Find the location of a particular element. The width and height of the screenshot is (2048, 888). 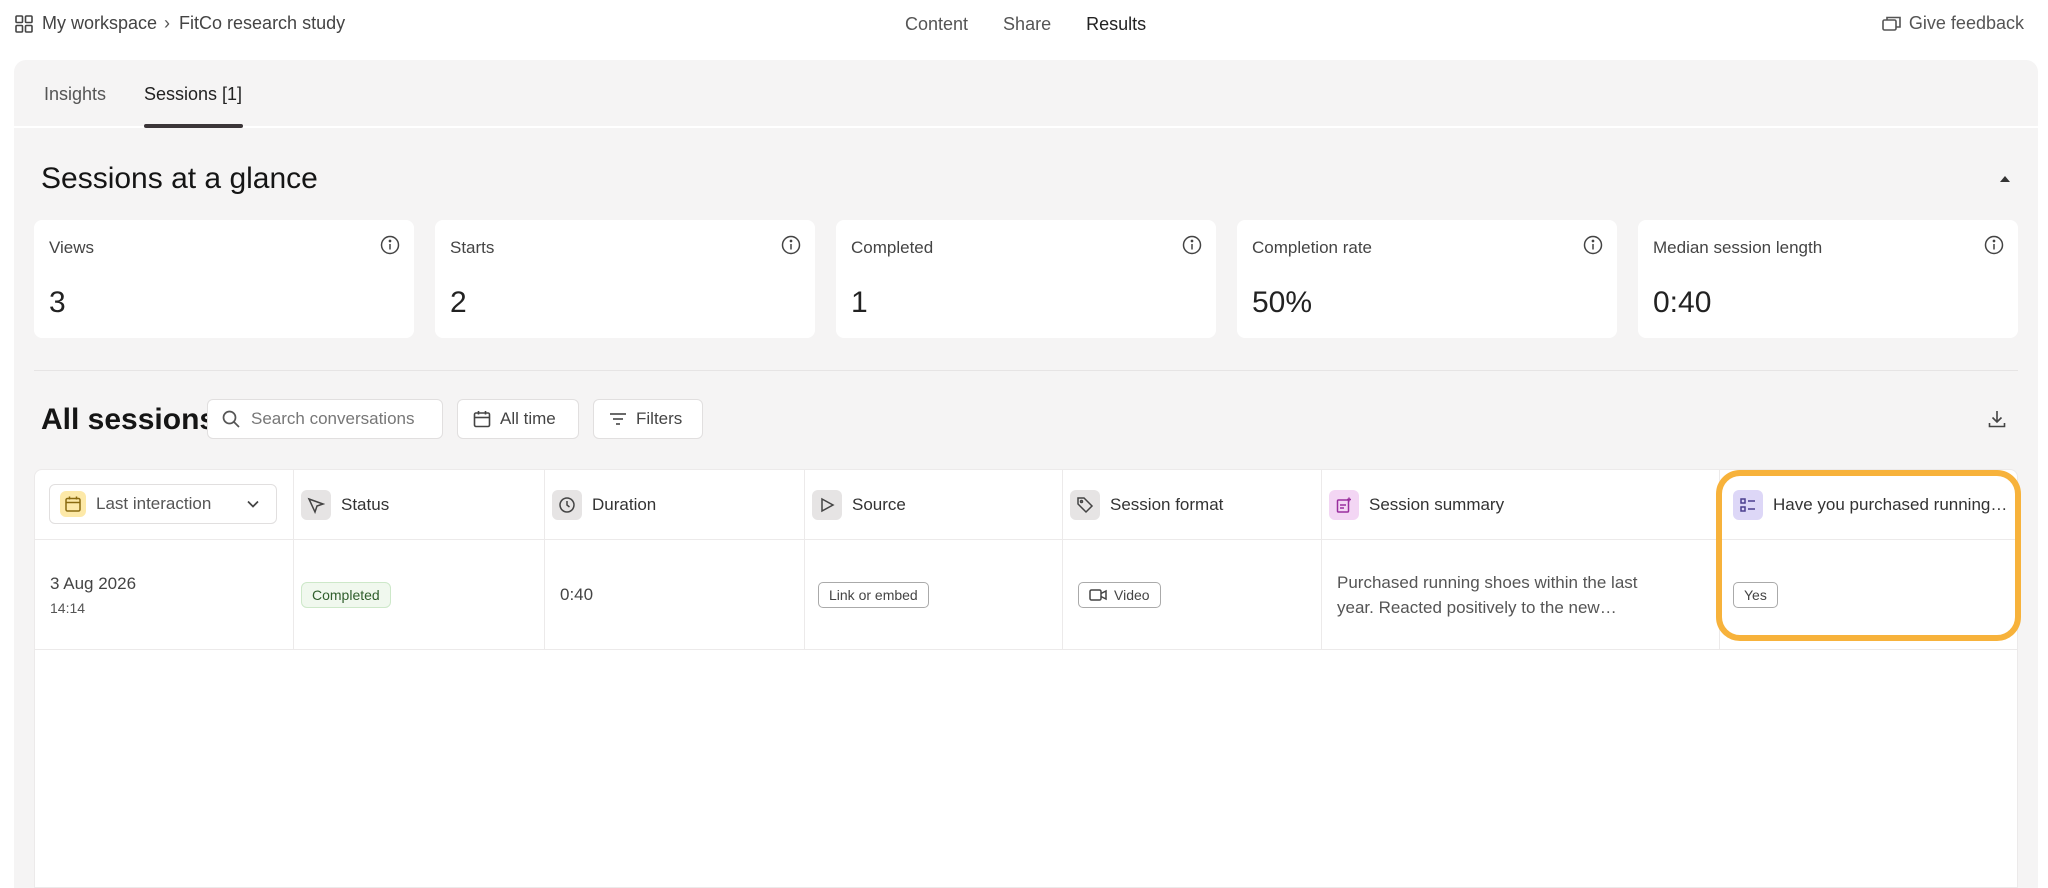

active-tab-indicator is located at coordinates (193, 126).